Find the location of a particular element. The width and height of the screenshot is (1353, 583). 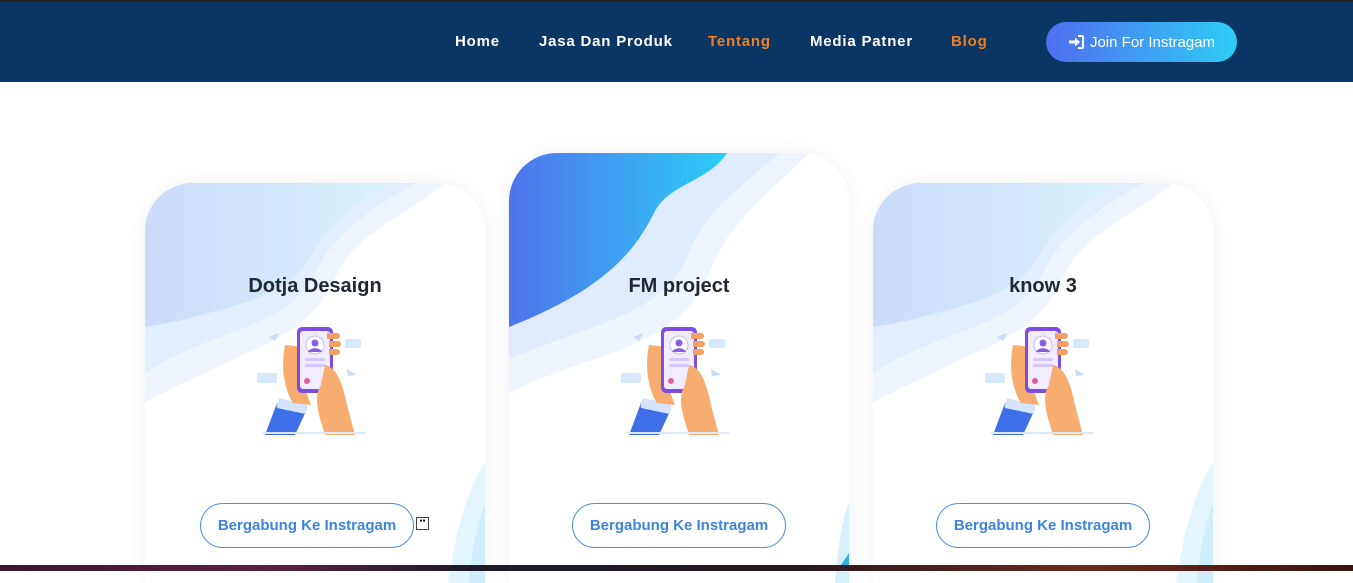

card-title: Dotja Desaign is located at coordinates (315, 286).